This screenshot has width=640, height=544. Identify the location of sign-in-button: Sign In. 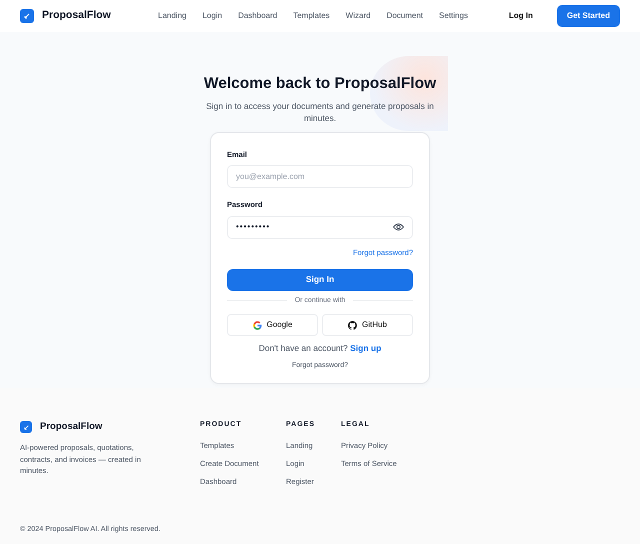
(320, 279).